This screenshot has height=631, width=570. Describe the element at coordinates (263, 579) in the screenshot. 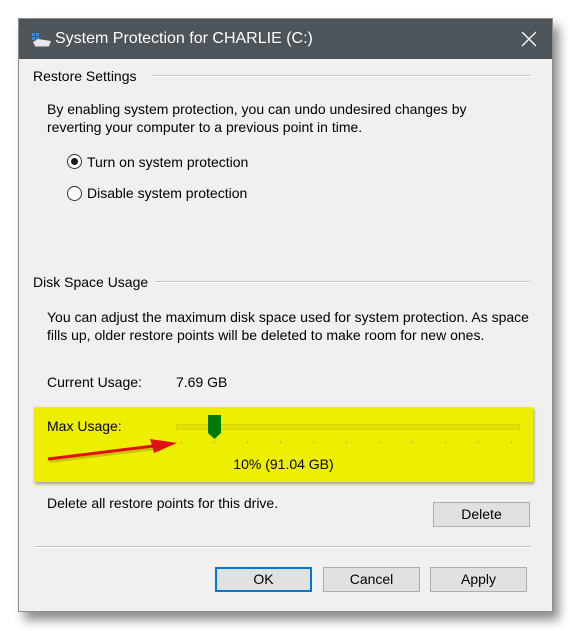

I see `ok-button: OK` at that location.